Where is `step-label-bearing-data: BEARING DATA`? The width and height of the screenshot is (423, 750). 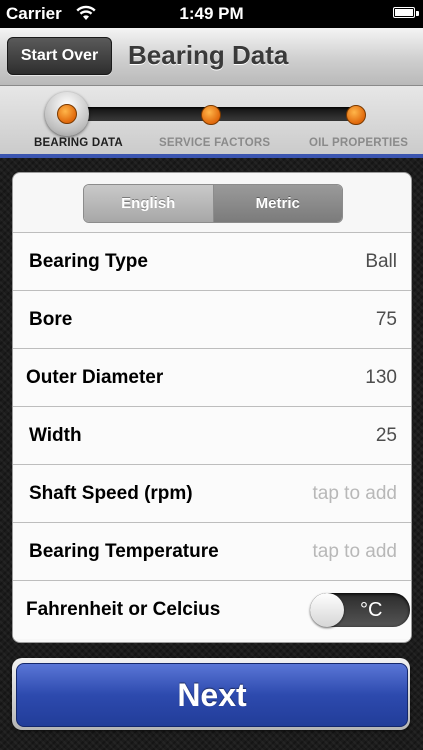 step-label-bearing-data: BEARING DATA is located at coordinates (78, 143).